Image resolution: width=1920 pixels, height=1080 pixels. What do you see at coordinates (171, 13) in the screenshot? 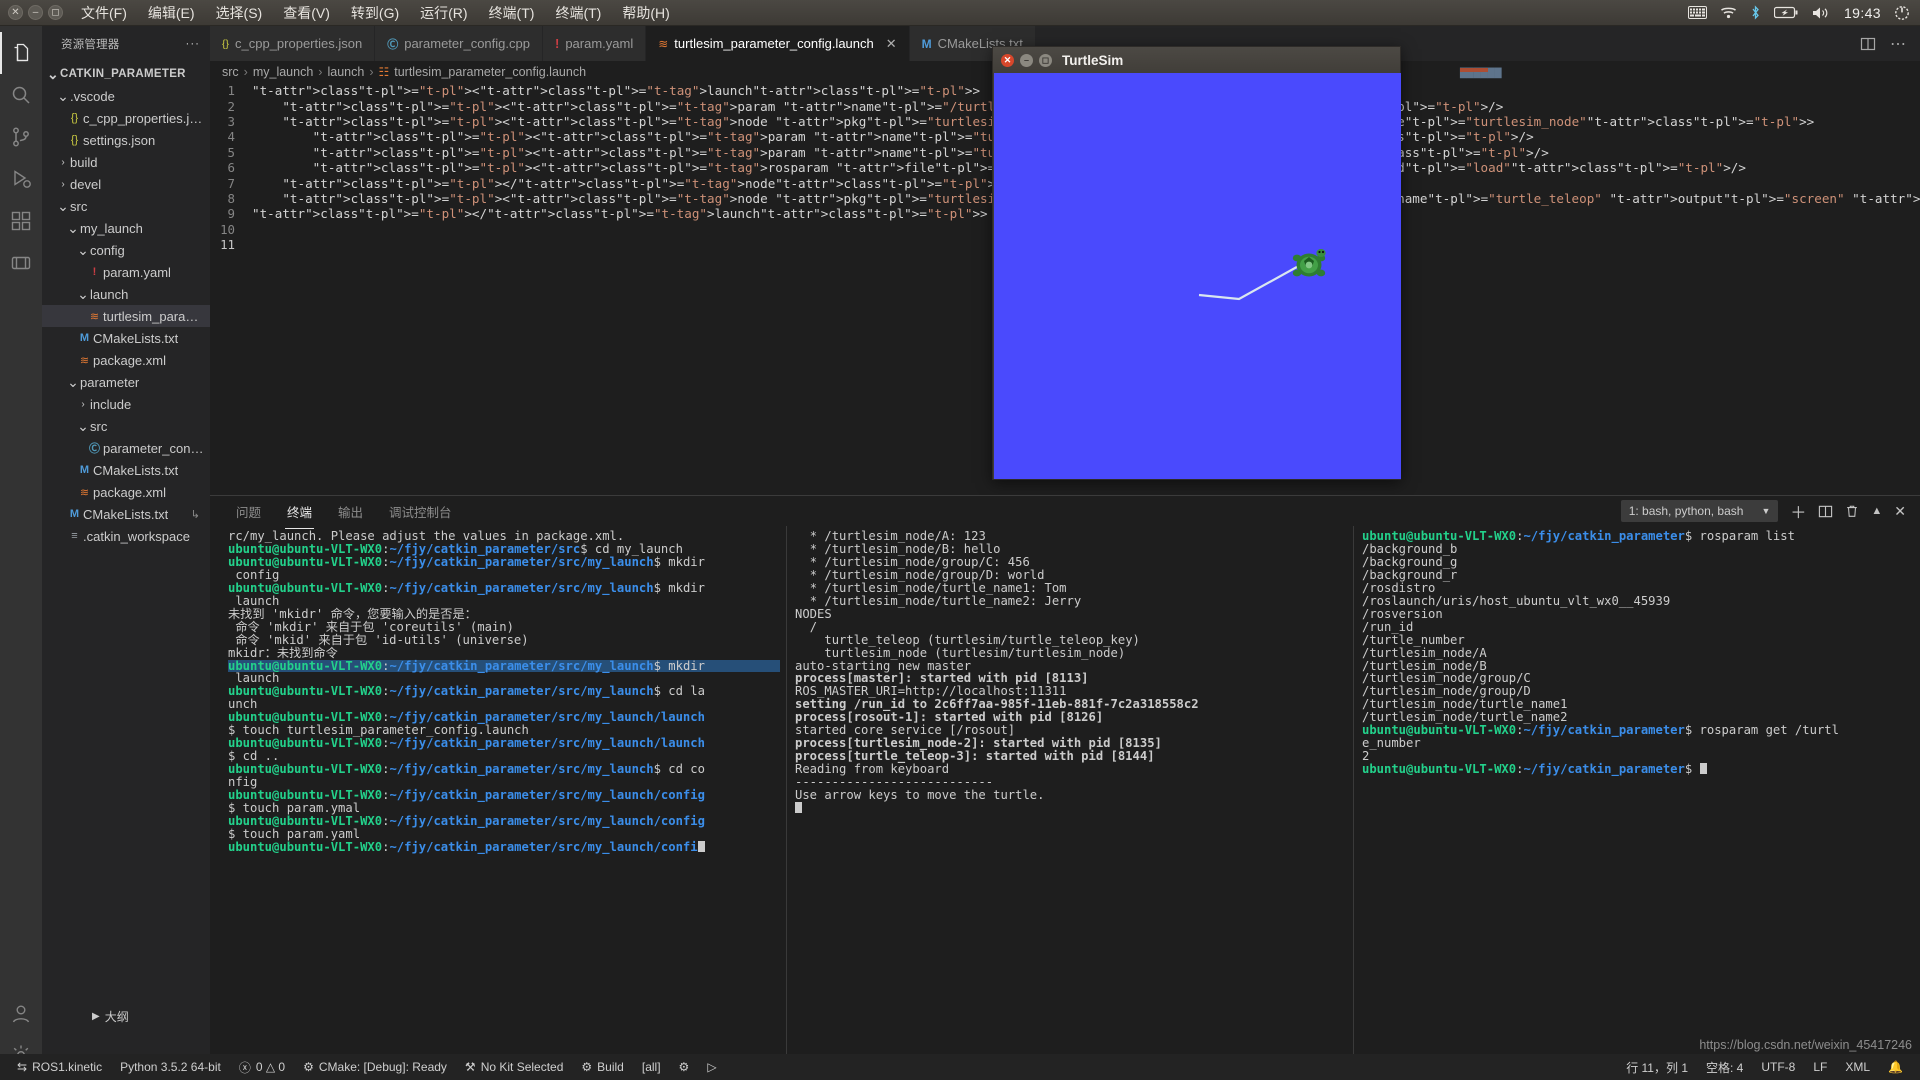
I see `menu-edit: 编辑(E)` at bounding box center [171, 13].